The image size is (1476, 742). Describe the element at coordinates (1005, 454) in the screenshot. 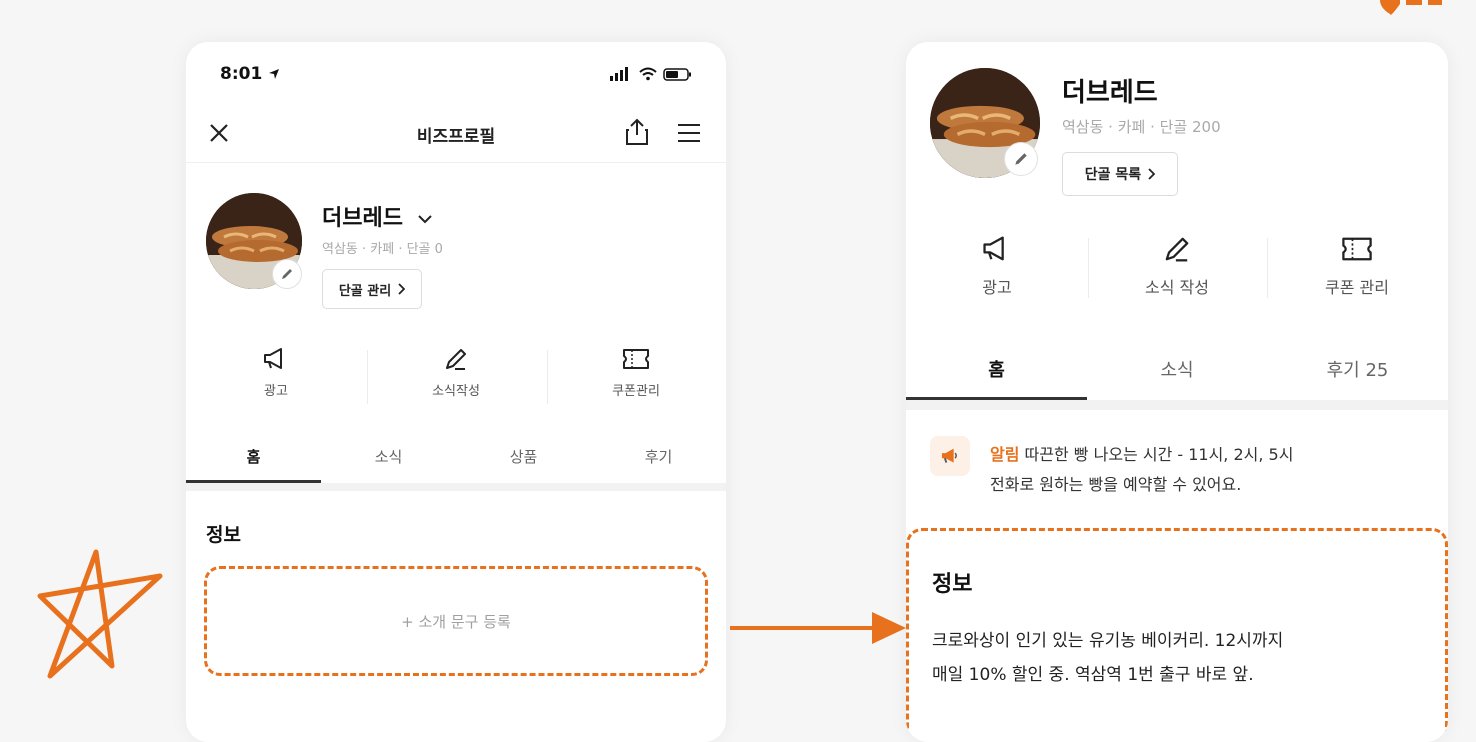

I see `notice-tag: 알림` at that location.